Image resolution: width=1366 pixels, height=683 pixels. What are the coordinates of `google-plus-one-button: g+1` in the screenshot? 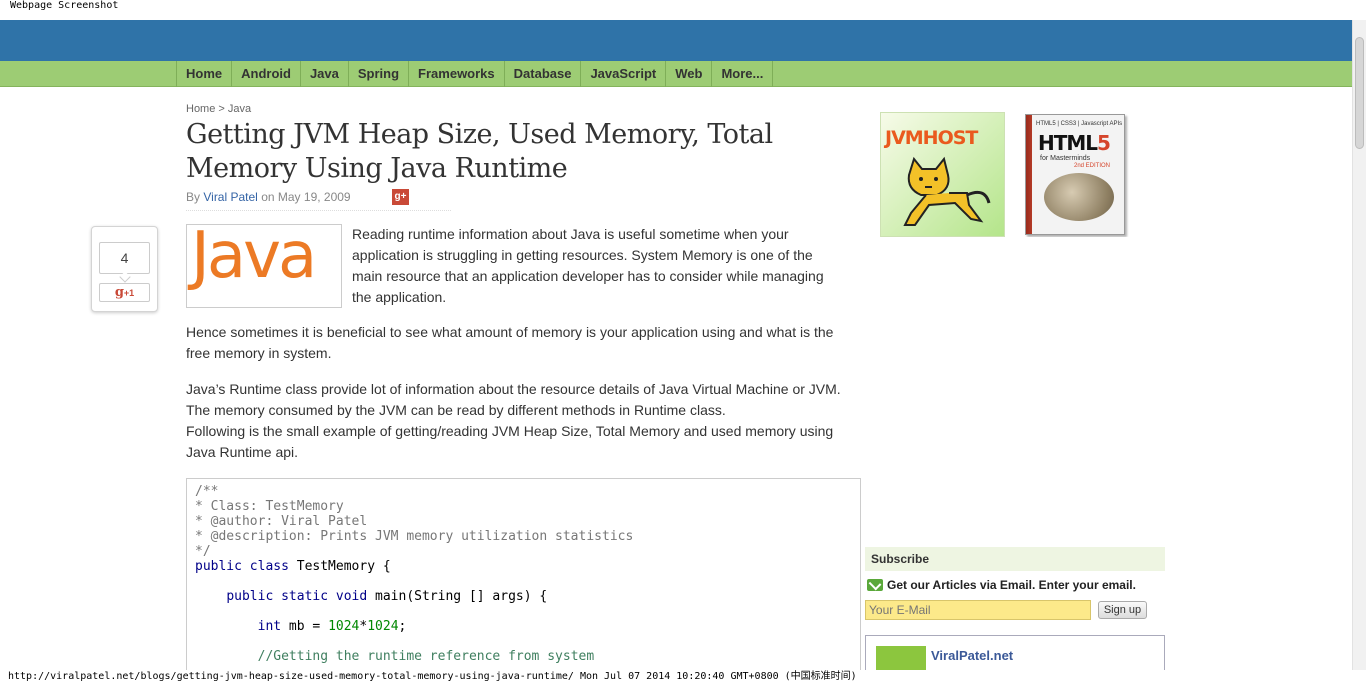 It's located at (124, 292).